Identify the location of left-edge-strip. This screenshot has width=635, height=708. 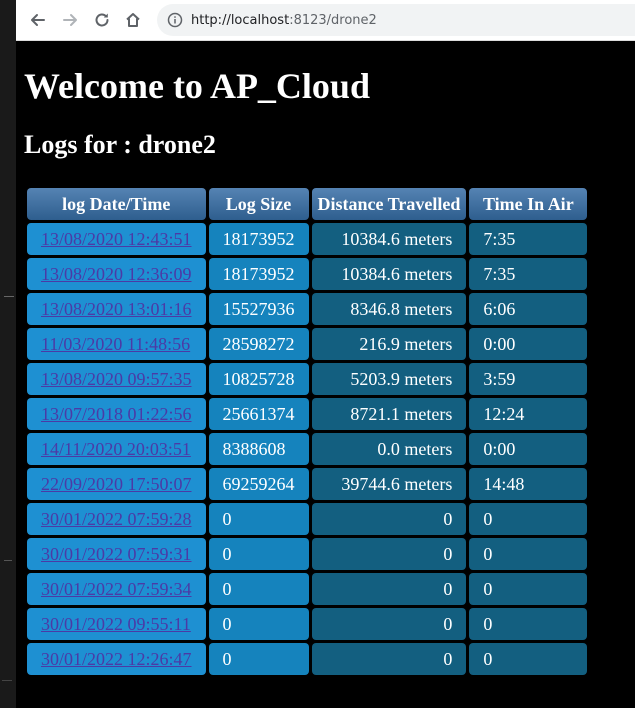
(8, 354).